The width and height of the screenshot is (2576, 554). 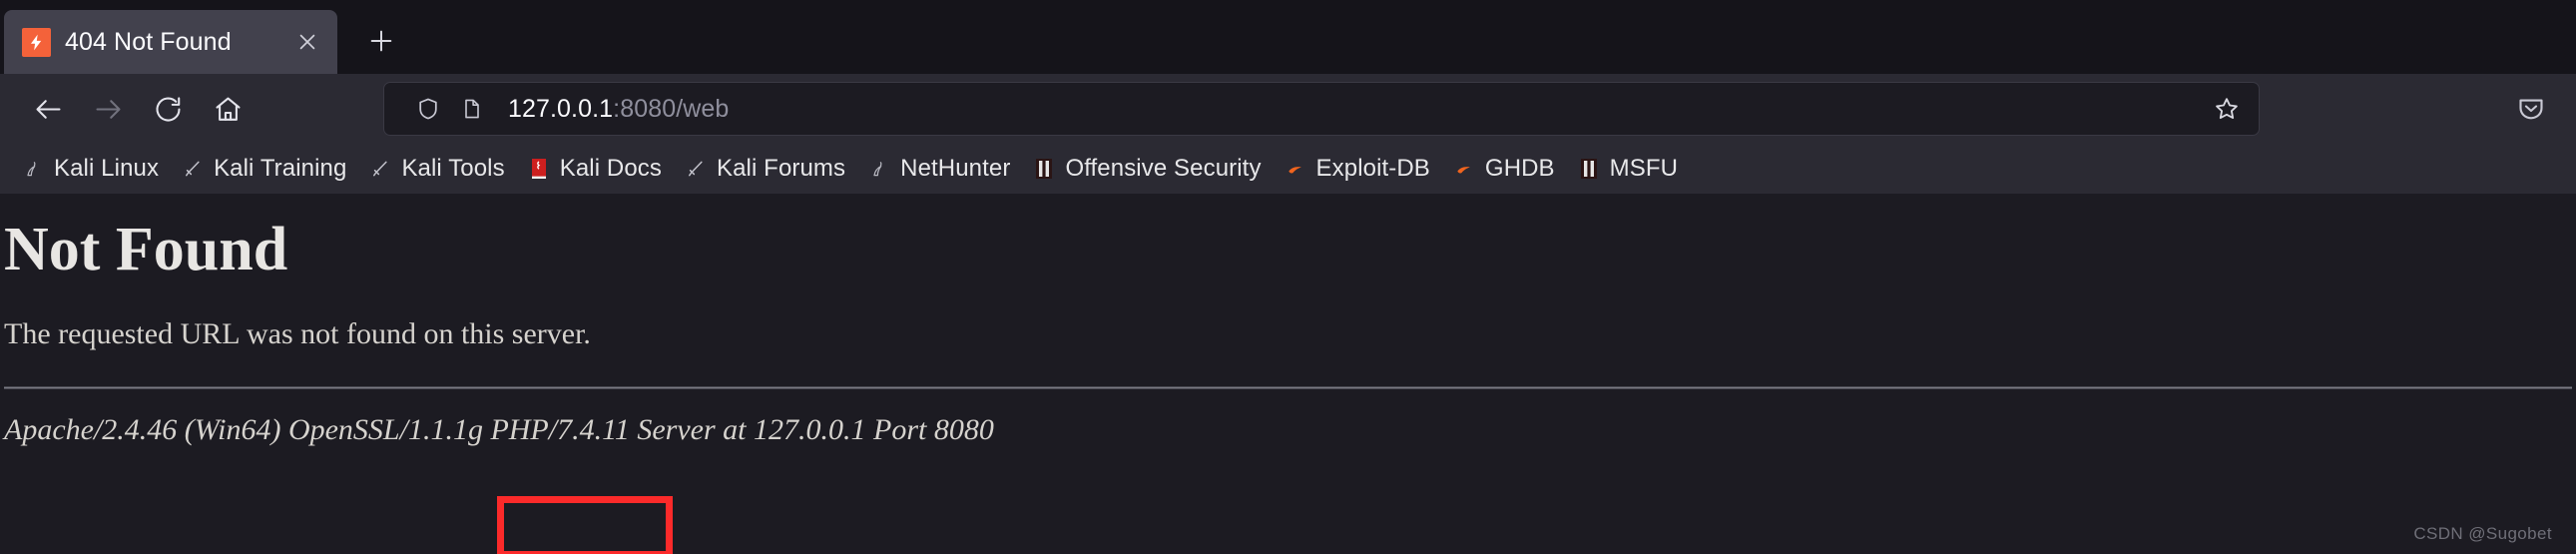 I want to click on ghdb-icon, so click(x=1464, y=169).